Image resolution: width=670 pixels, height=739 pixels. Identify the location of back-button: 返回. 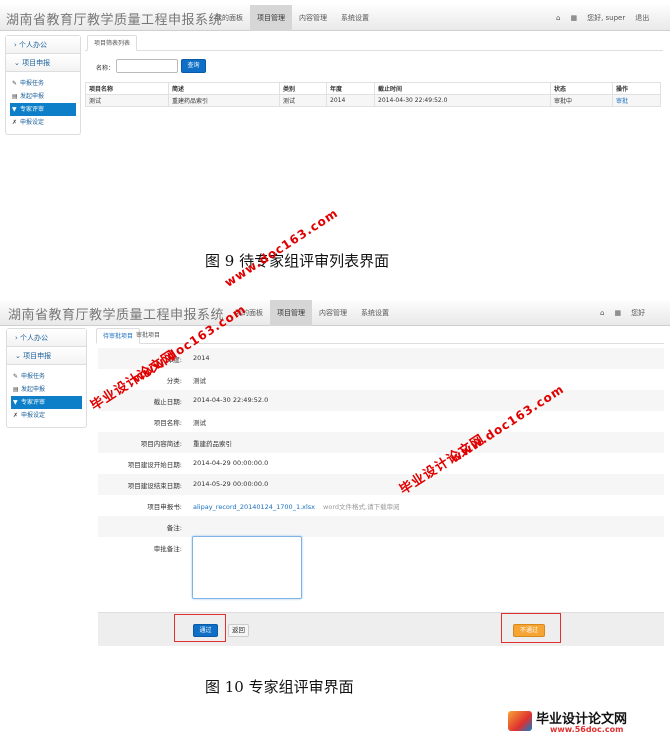
(238, 630).